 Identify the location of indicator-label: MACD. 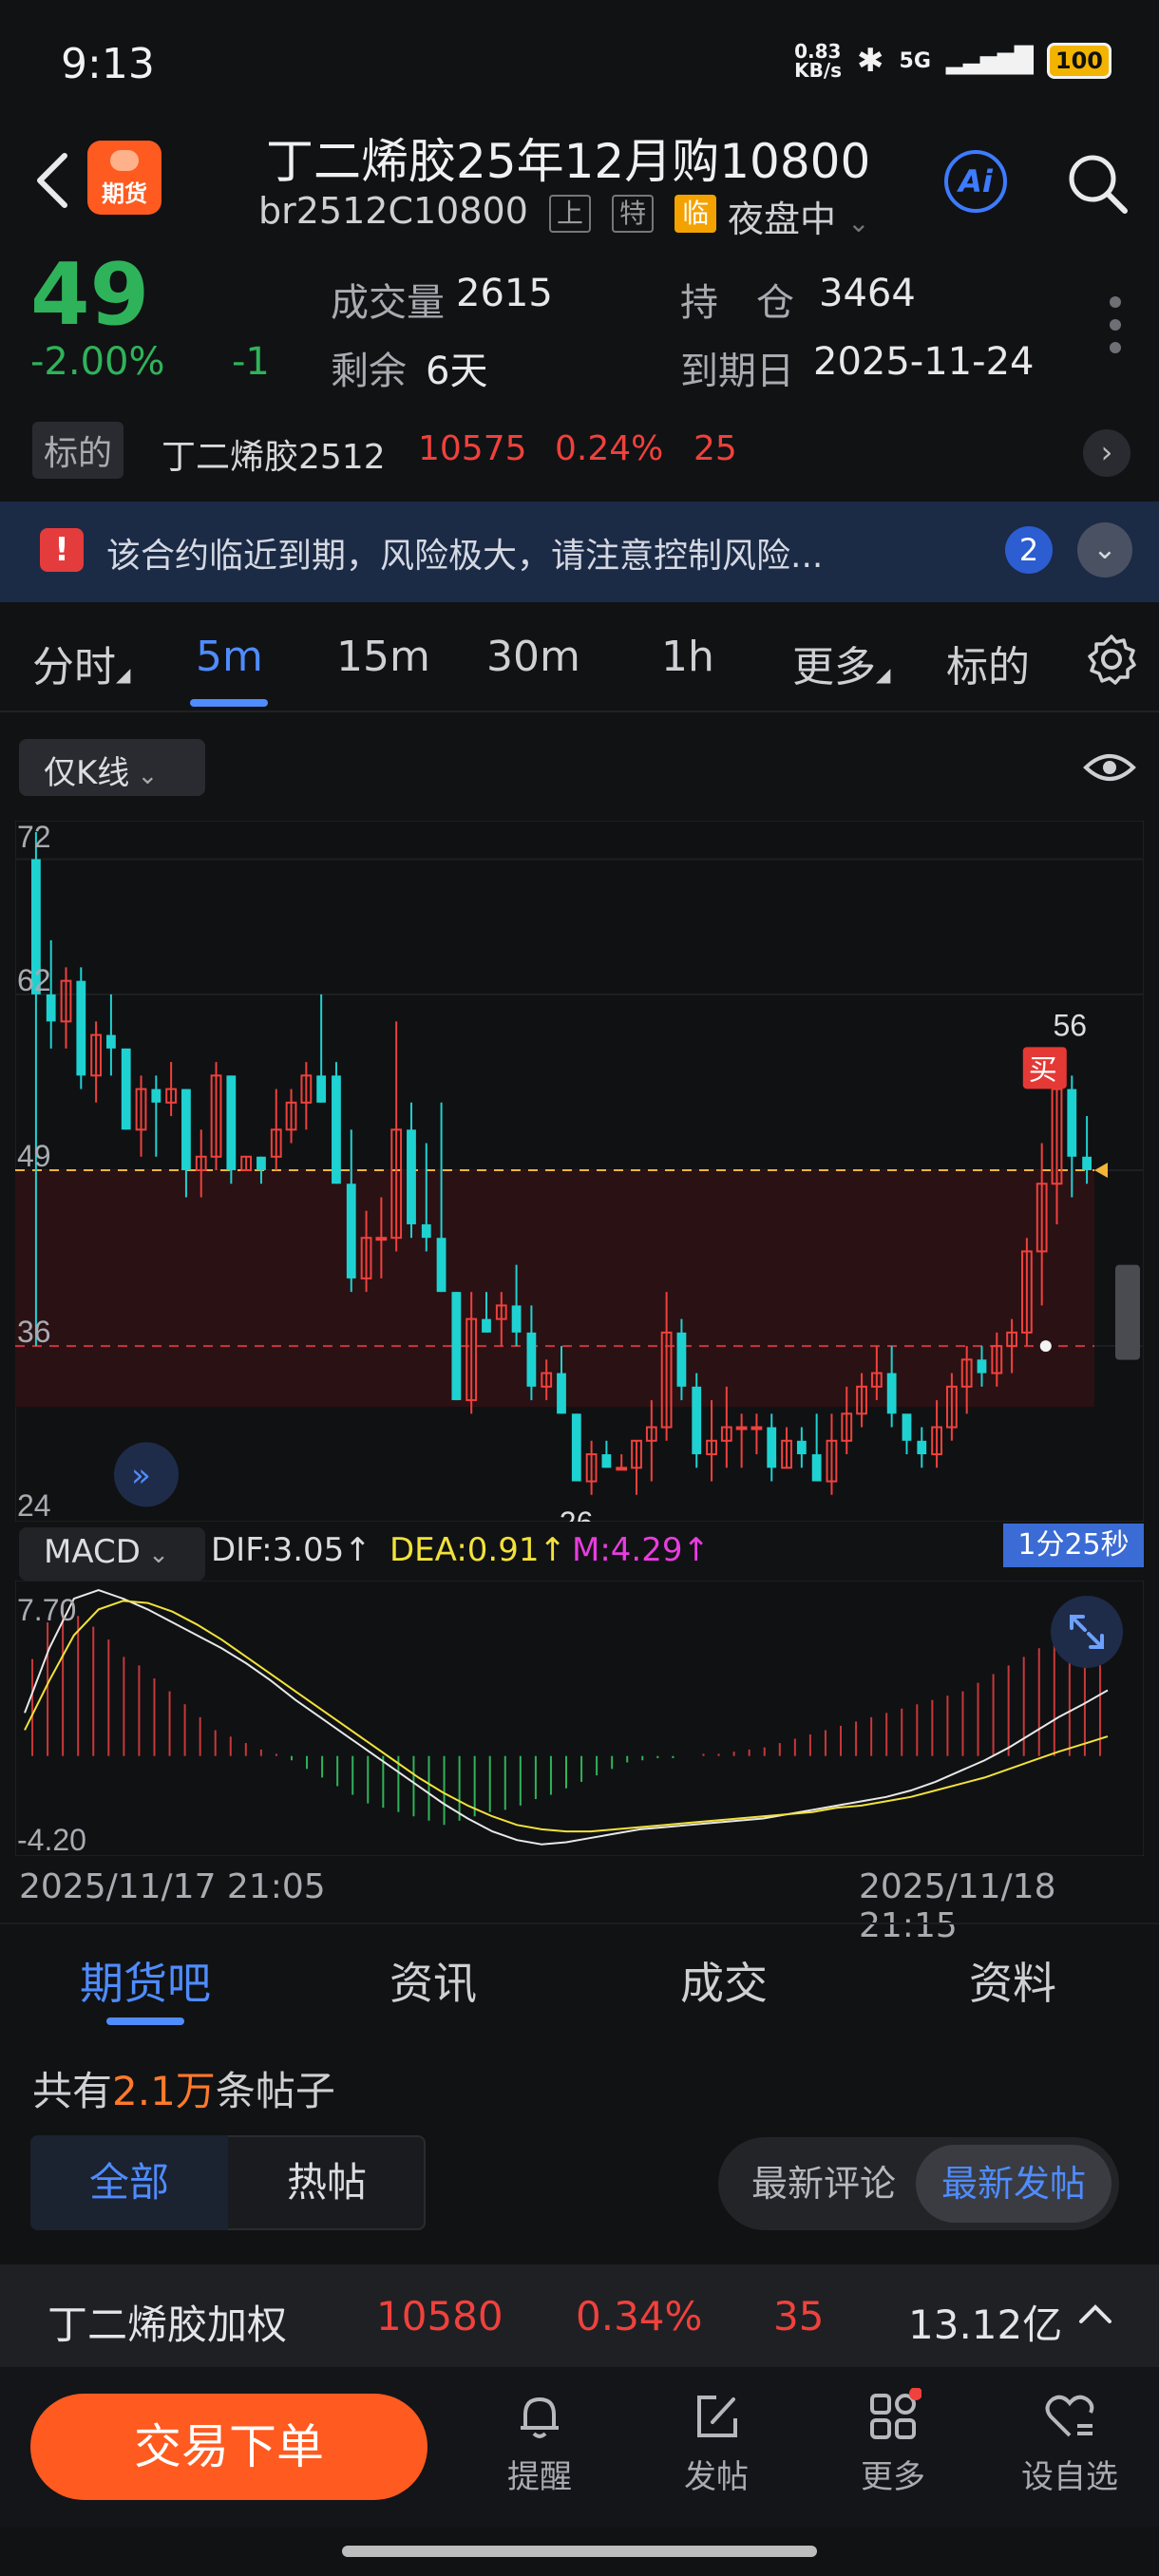
(92, 1552).